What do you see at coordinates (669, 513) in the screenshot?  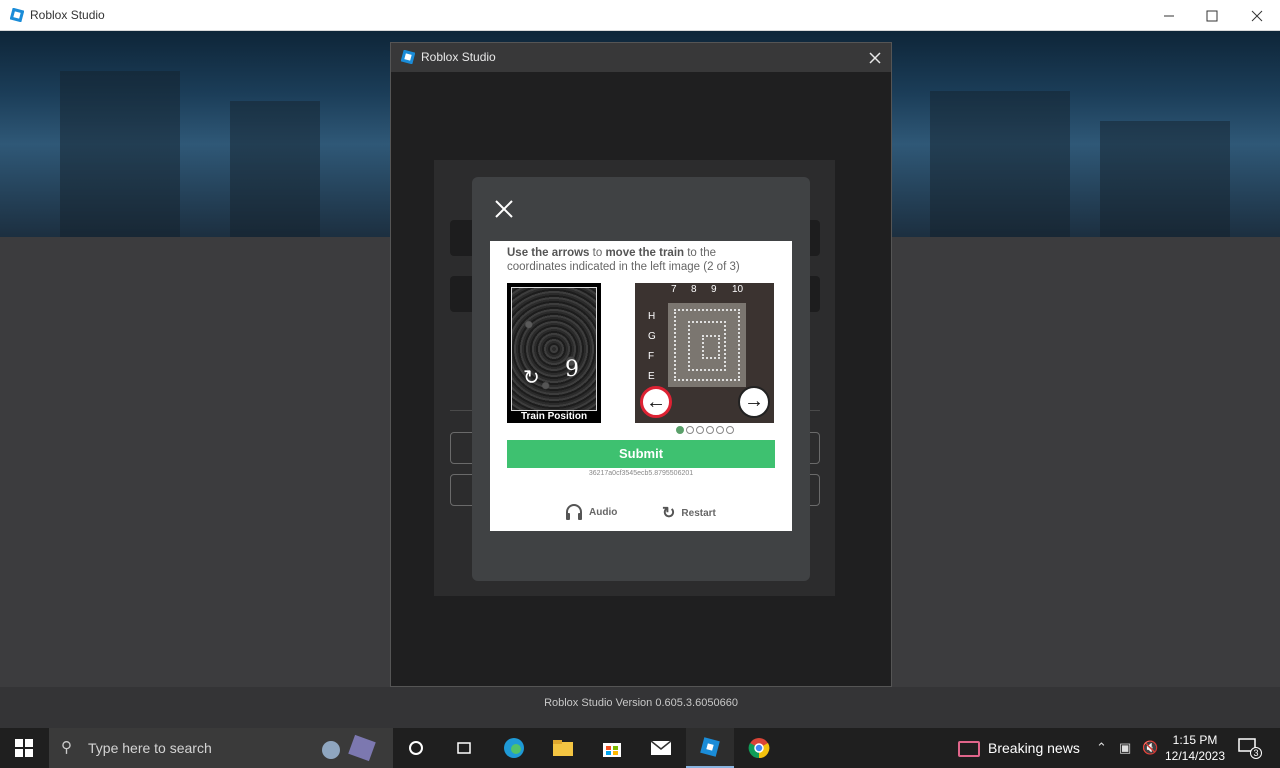 I see `restart-icon: ↻` at bounding box center [669, 513].